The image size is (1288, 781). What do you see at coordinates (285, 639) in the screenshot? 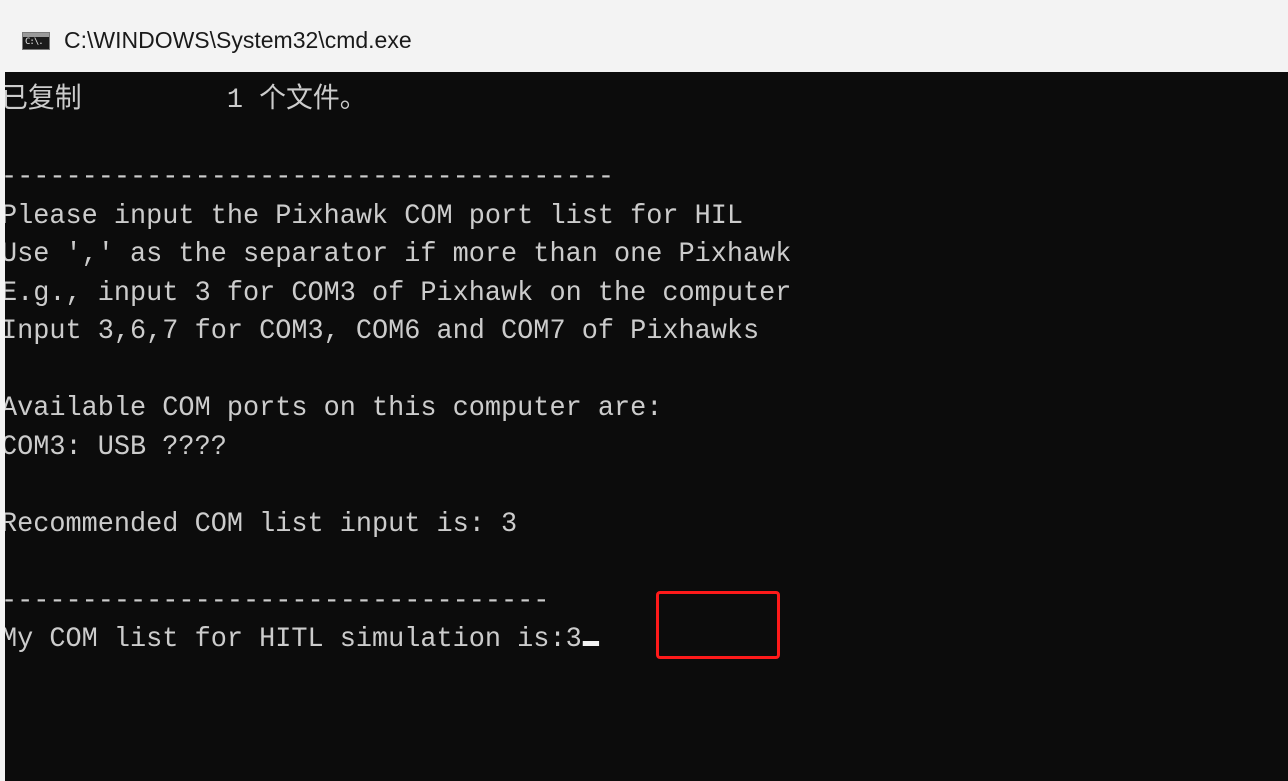
I see `prompt-text: My COM list for HITL simulation is:` at bounding box center [285, 639].